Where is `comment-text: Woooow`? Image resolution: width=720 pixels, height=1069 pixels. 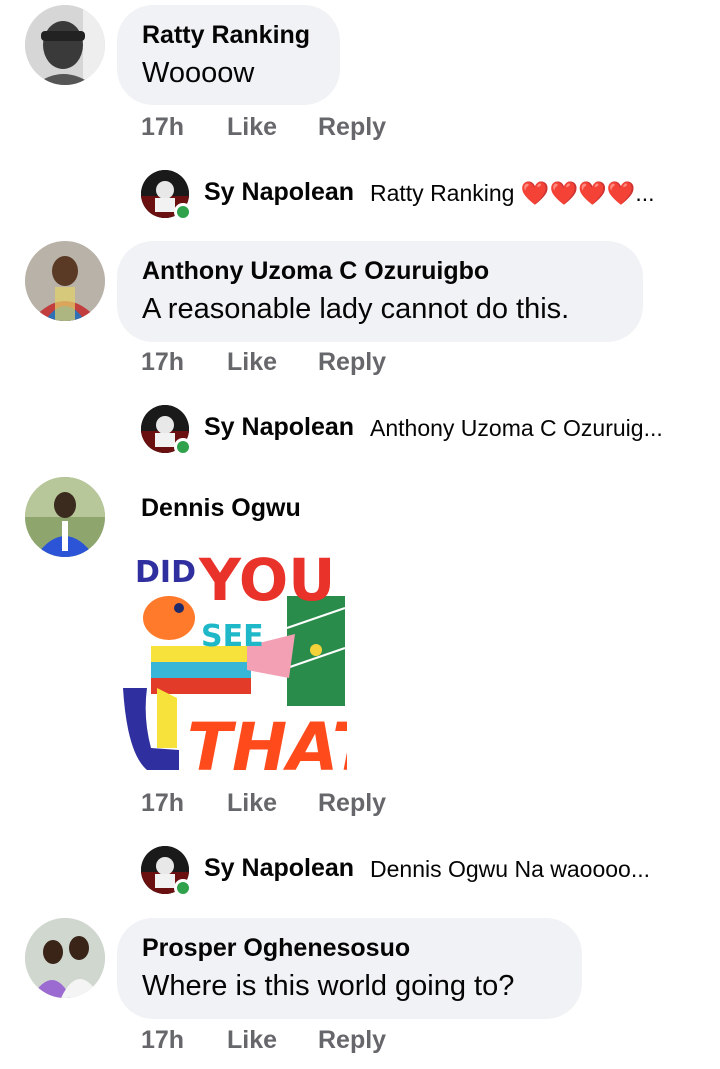 comment-text: Woooow is located at coordinates (198, 73).